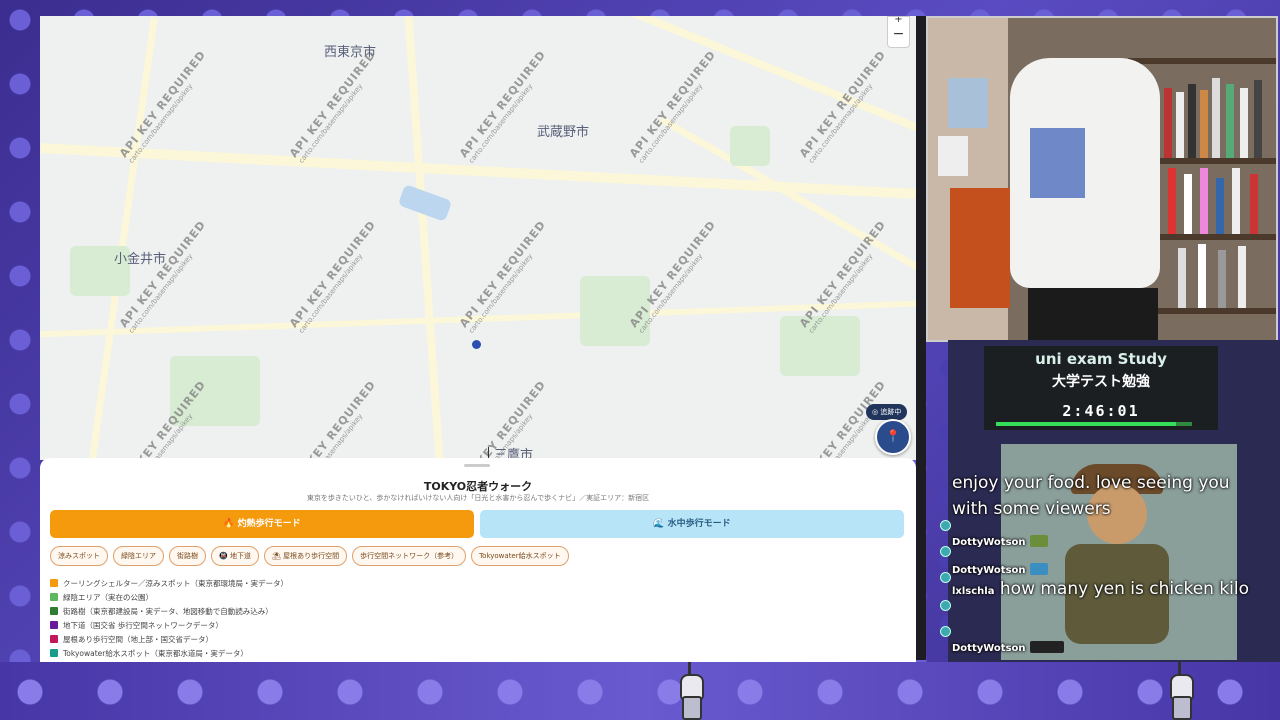  I want to click on timer-progress-bar, so click(1094, 424).